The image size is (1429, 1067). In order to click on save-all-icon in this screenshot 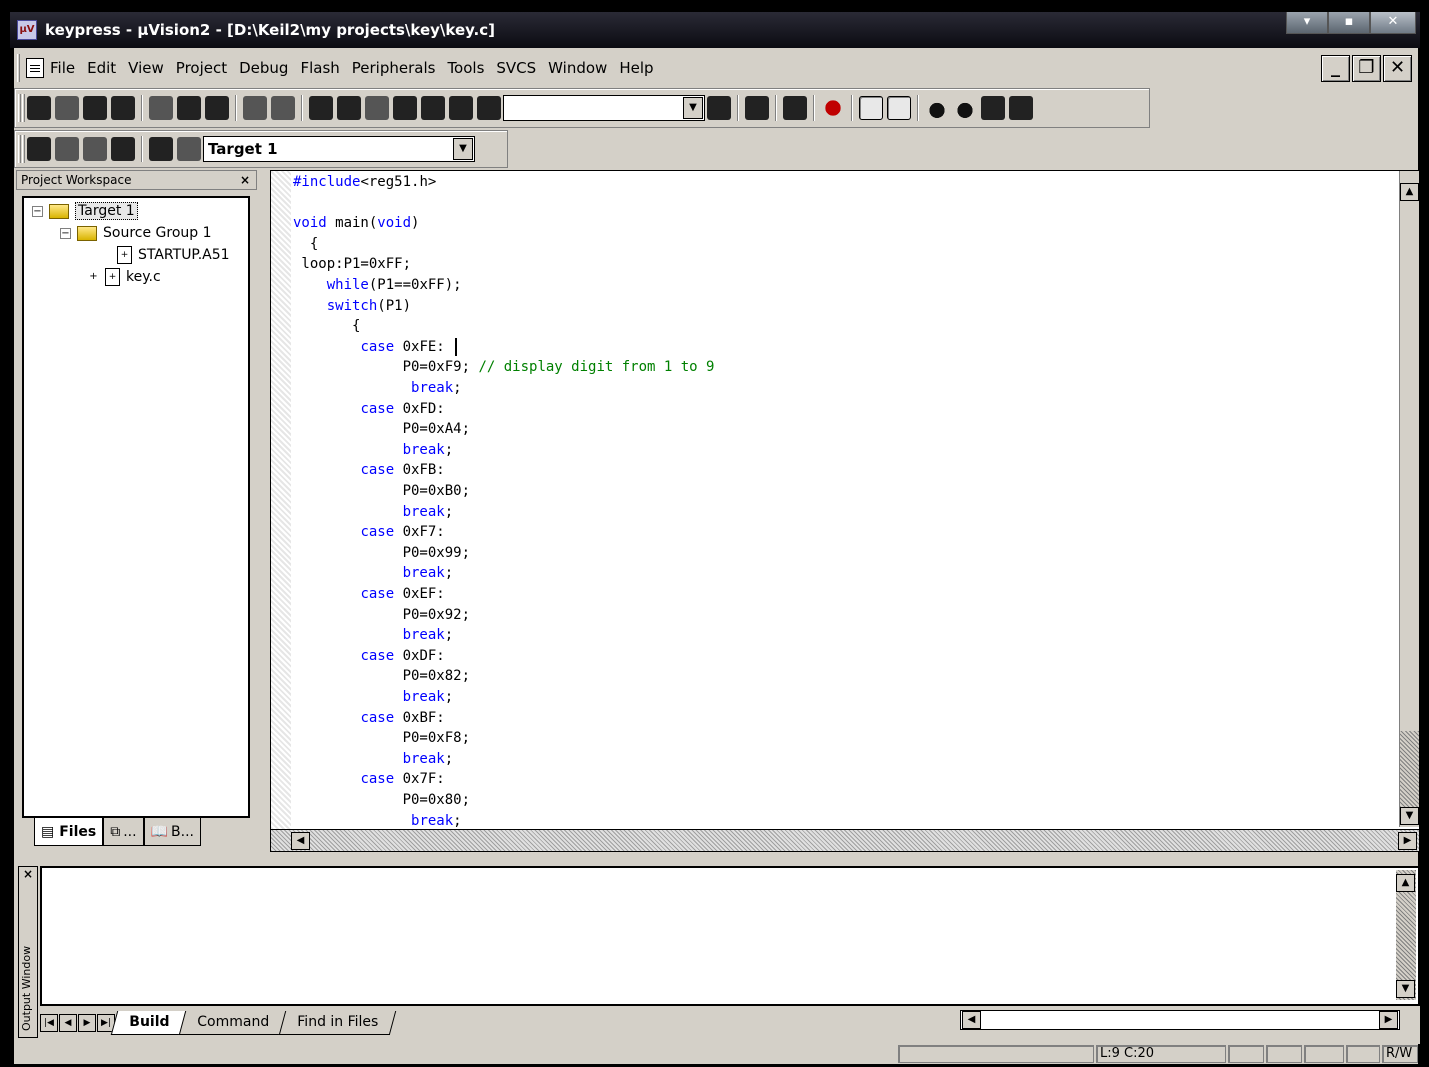, I will do `click(123, 108)`.